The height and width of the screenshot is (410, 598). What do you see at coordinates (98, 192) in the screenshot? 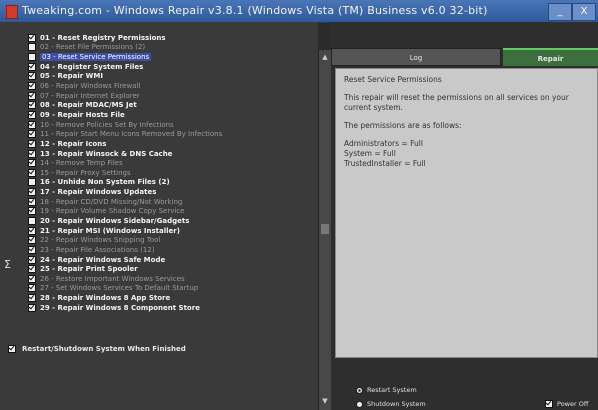
I see `repair-label: 17 - Repair Windows Updates` at bounding box center [98, 192].